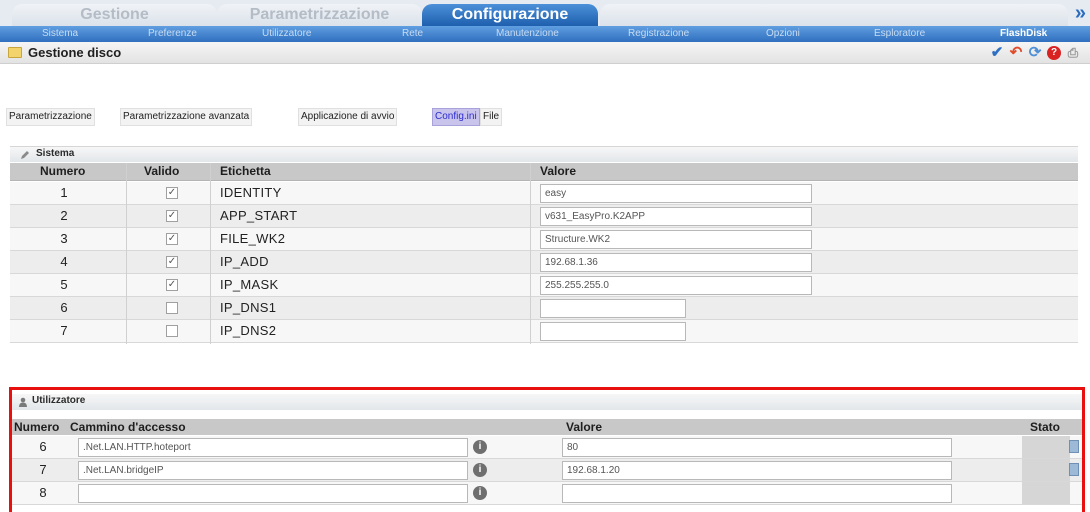  Describe the element at coordinates (1016, 53) in the screenshot. I see `undo-icon: ↶` at that location.